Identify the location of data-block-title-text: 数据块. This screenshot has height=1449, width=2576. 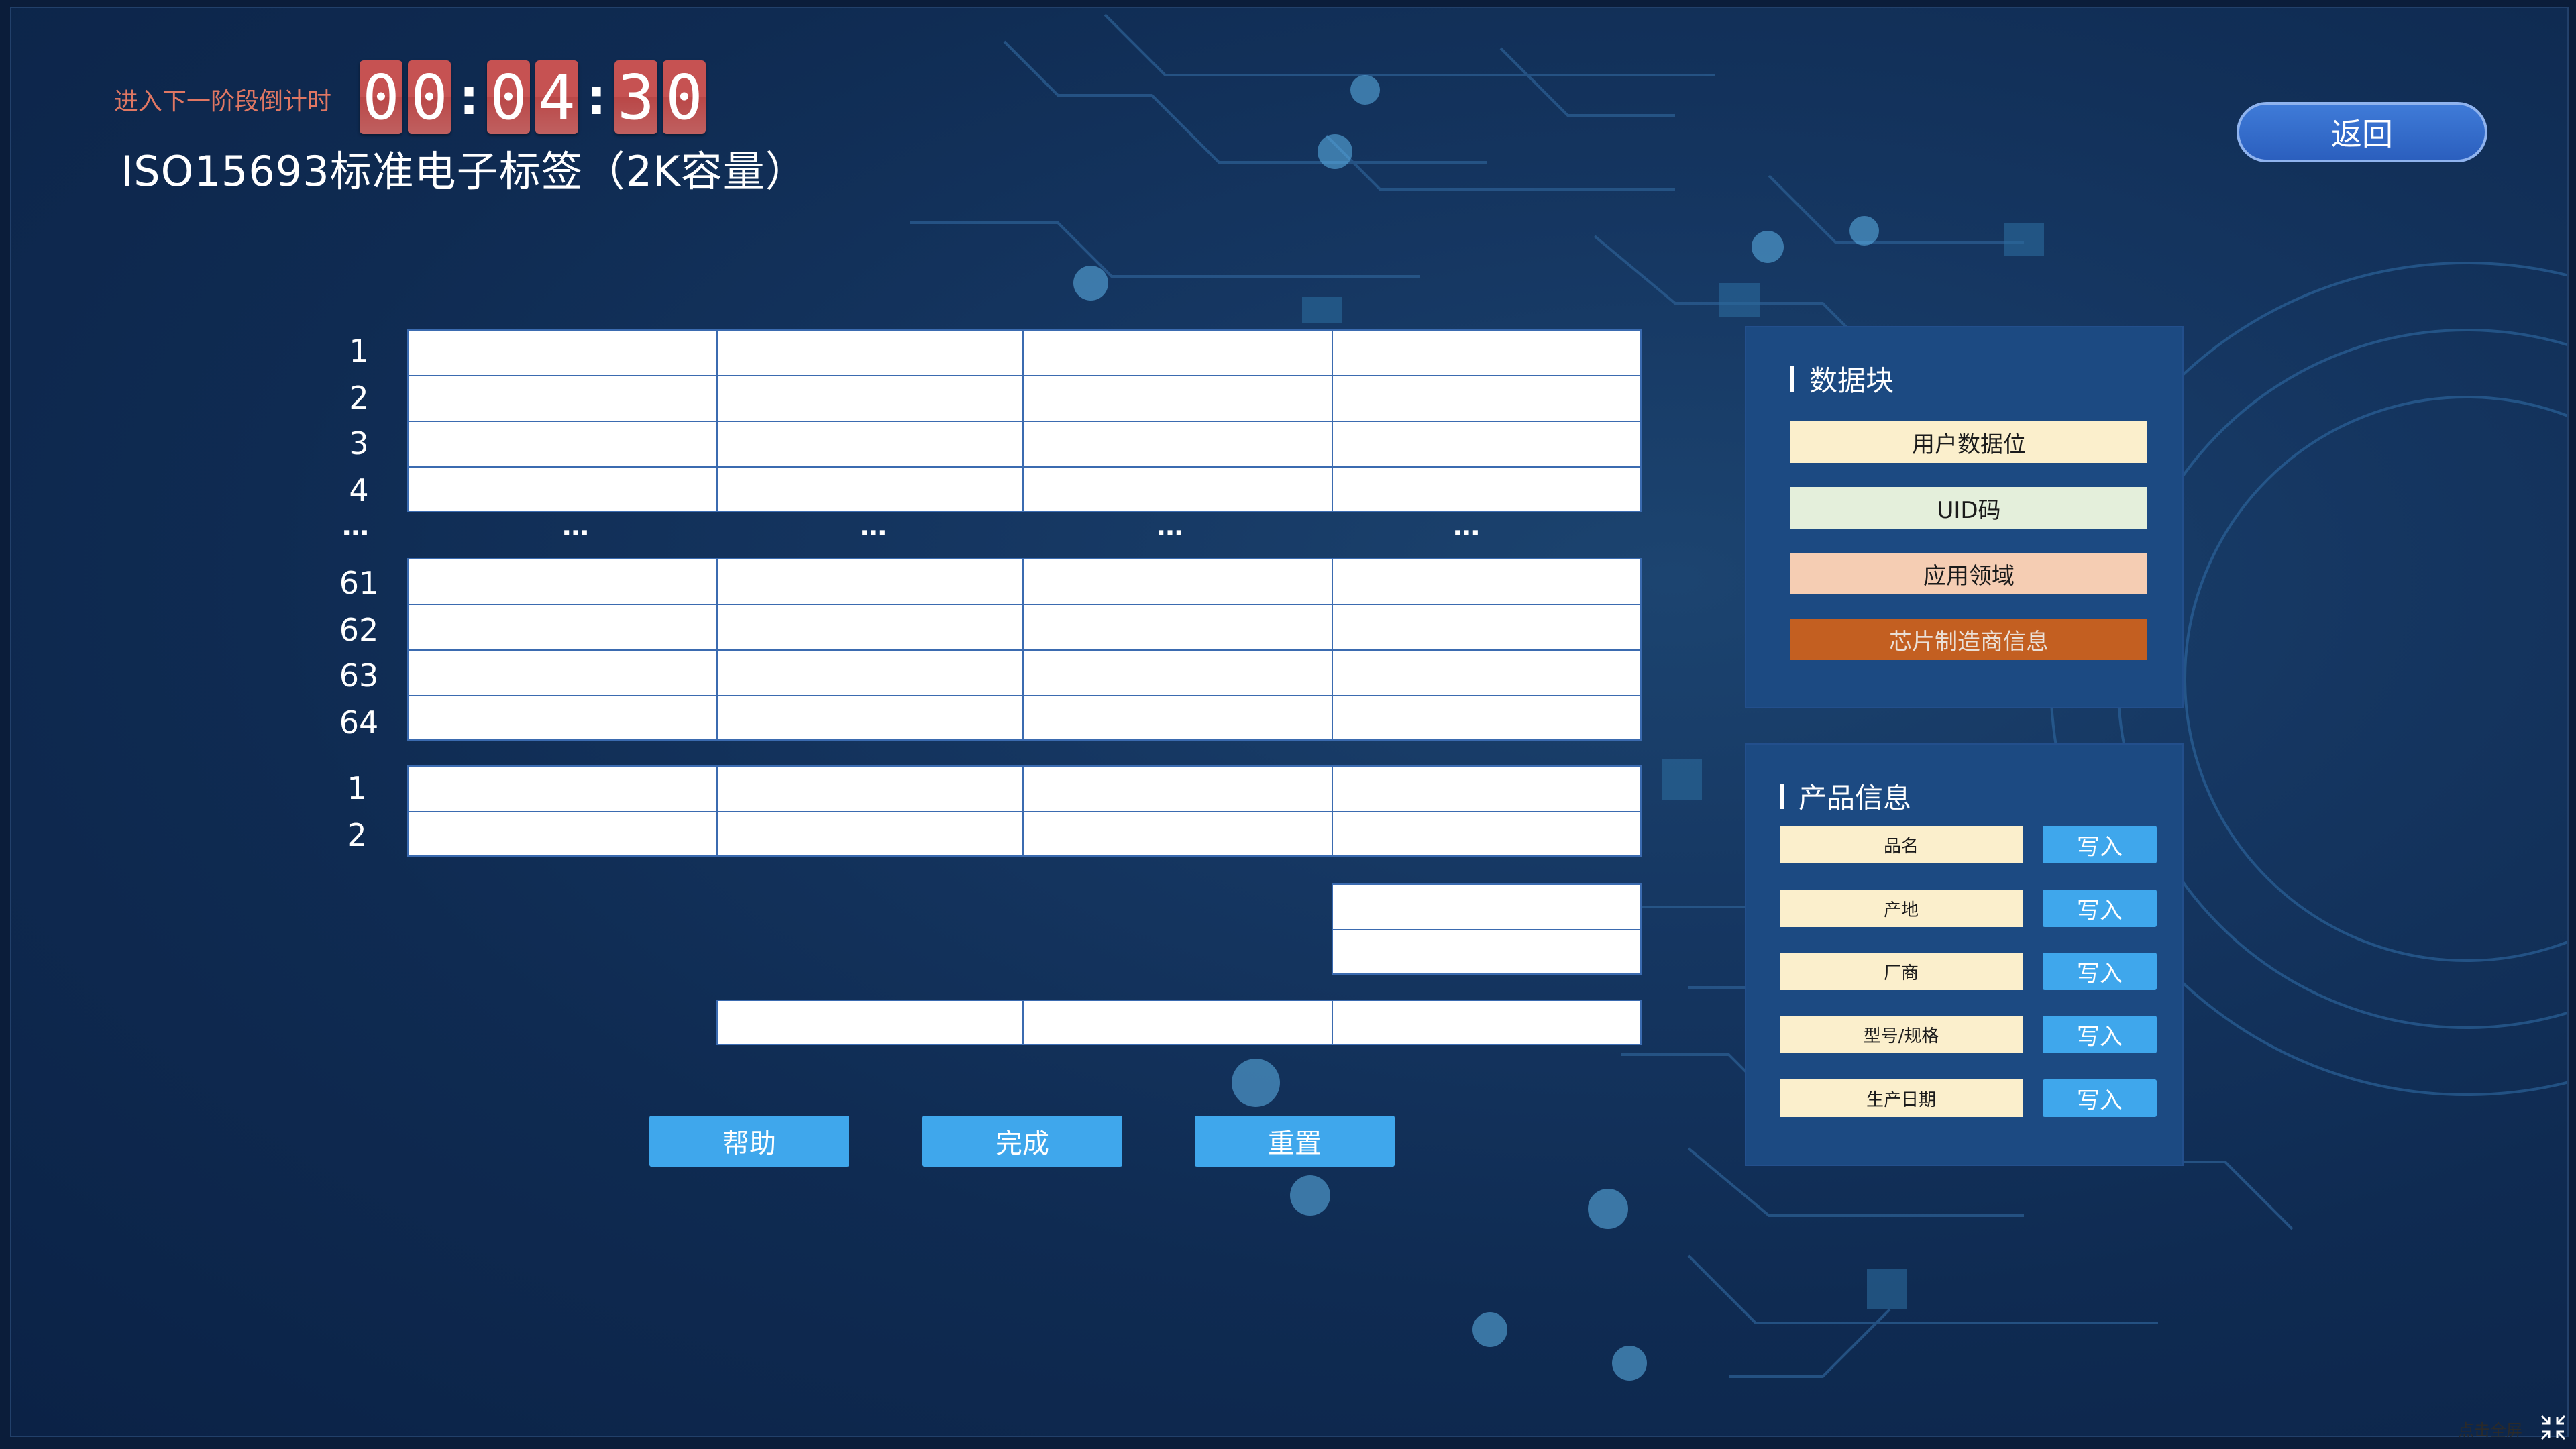
(1851, 380).